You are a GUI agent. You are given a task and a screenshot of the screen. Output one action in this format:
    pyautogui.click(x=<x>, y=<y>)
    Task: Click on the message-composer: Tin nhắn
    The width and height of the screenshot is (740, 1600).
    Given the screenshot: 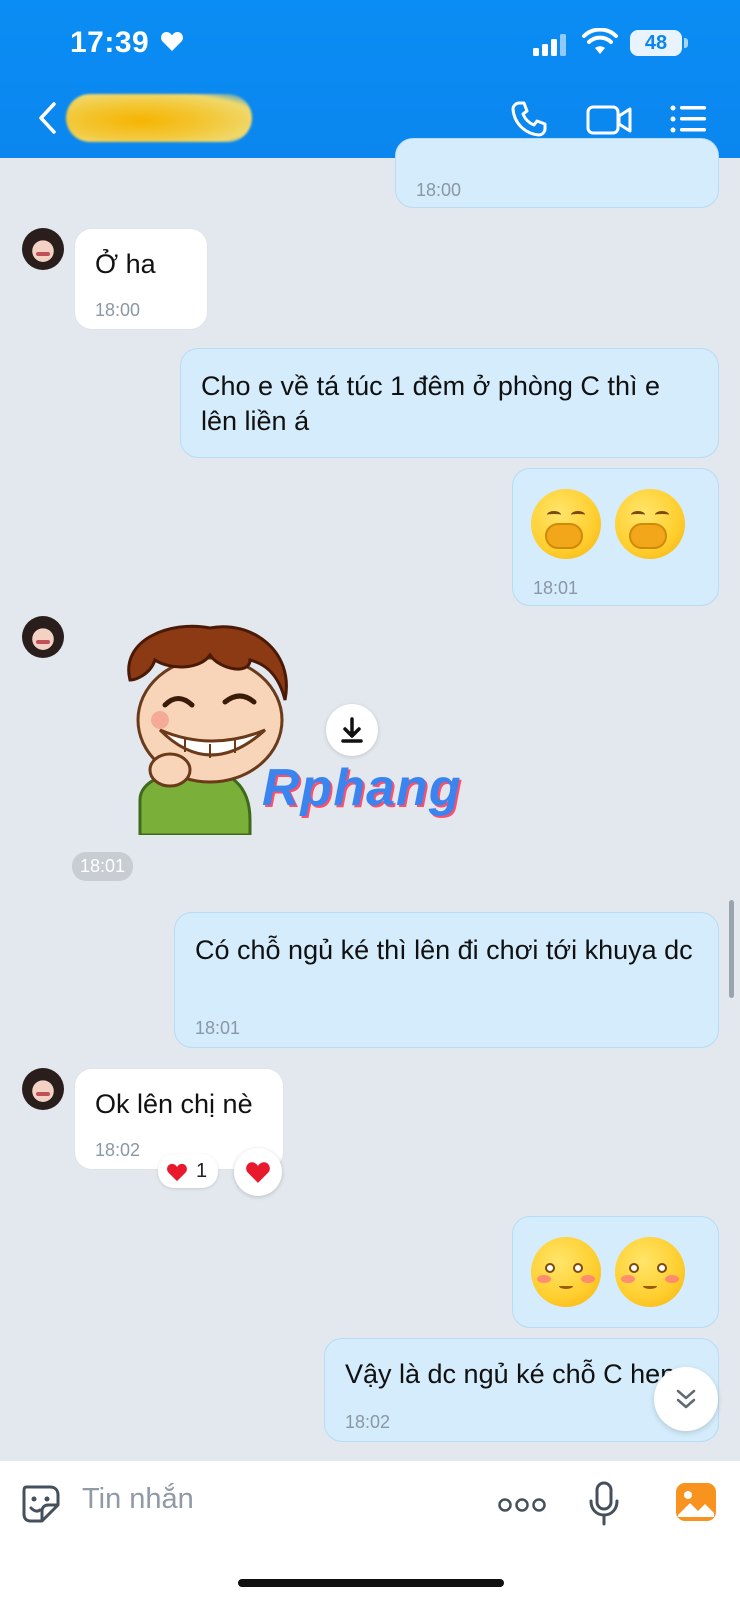 What is the action you would take?
    pyautogui.click(x=370, y=1530)
    